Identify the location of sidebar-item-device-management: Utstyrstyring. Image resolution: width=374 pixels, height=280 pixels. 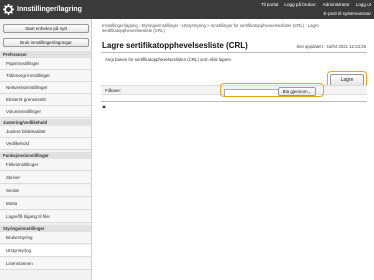
(45, 251).